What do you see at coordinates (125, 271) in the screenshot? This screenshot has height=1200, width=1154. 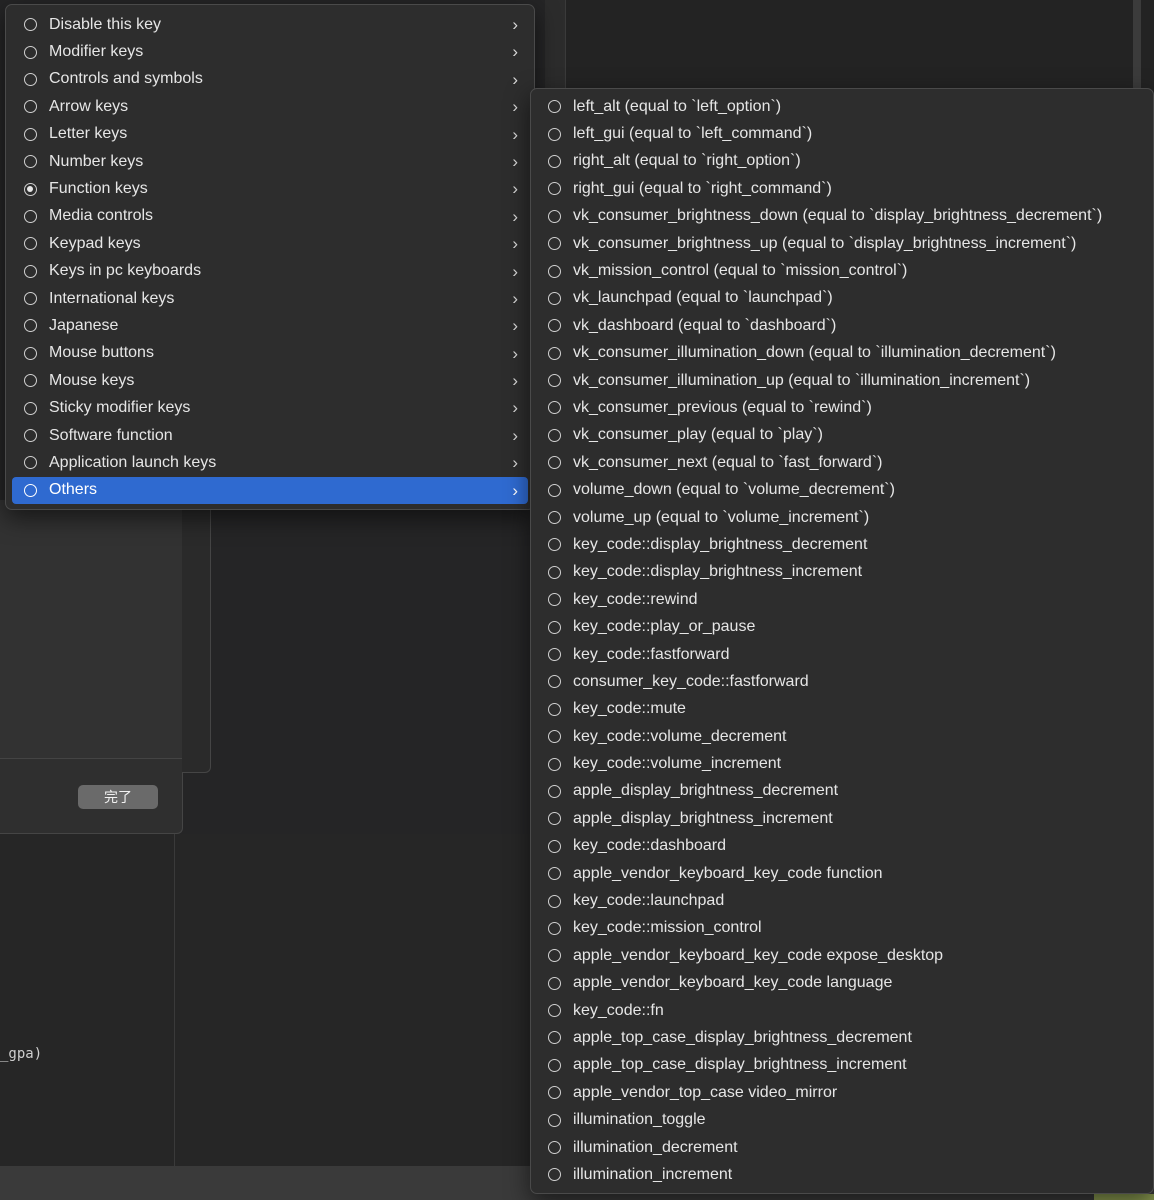 I see `menu-item-label: Keys in pc keyboards` at bounding box center [125, 271].